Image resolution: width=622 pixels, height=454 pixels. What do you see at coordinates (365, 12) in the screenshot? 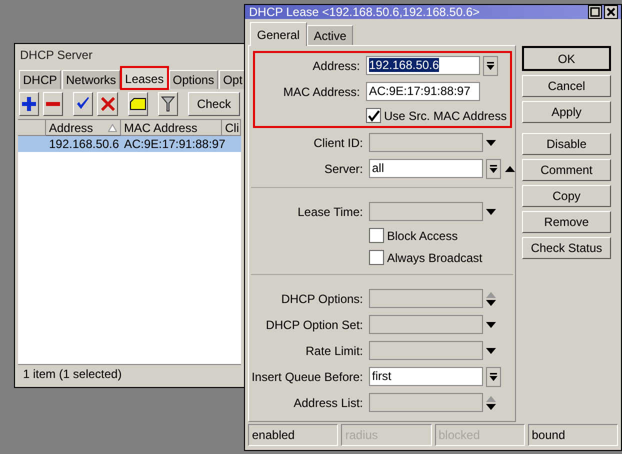
I see `window-title: DHCP Lease <192.168.50.6,192.168.50.6>` at bounding box center [365, 12].